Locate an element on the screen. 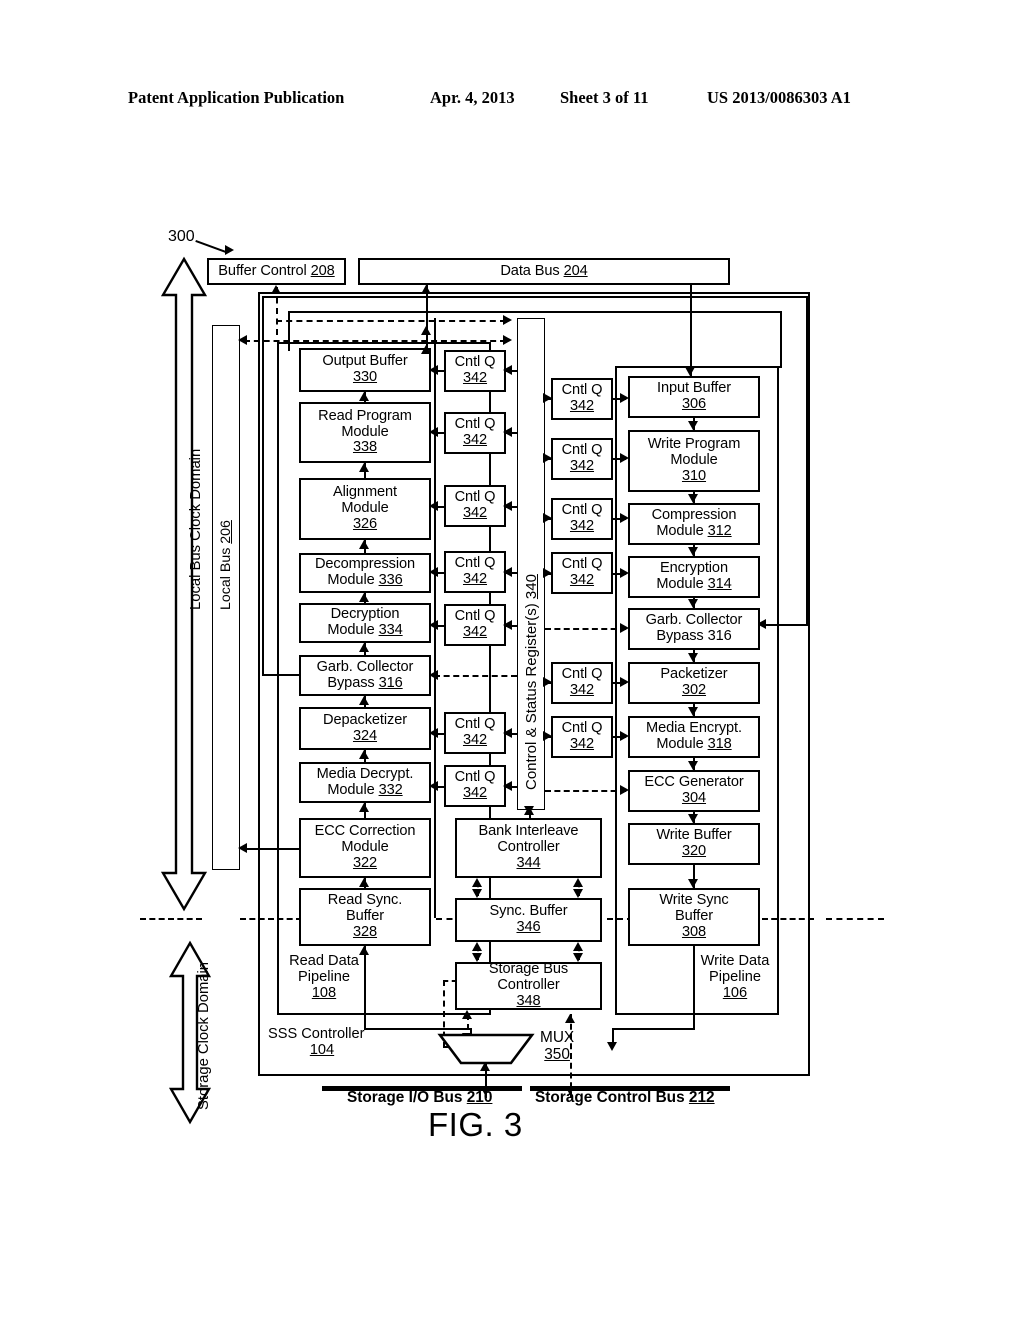  cq-ecc-gen-dashed is located at coordinates (585, 791).